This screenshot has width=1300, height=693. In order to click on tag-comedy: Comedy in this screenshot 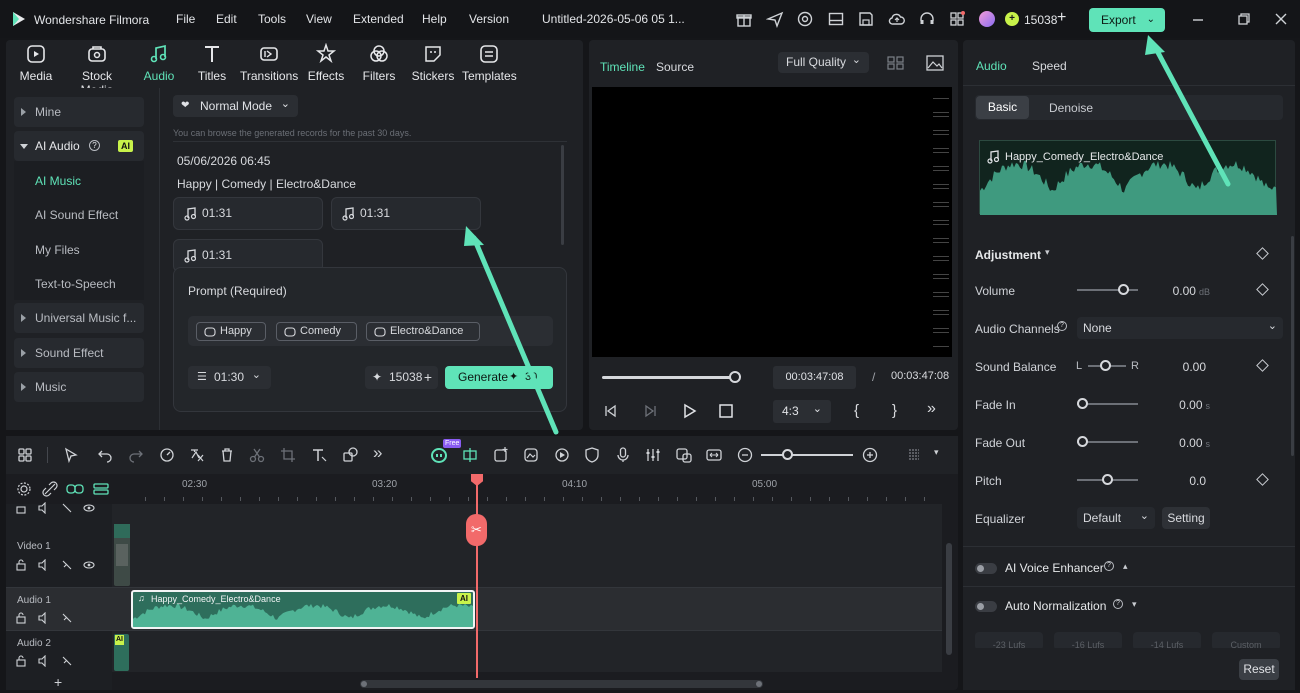, I will do `click(316, 331)`.